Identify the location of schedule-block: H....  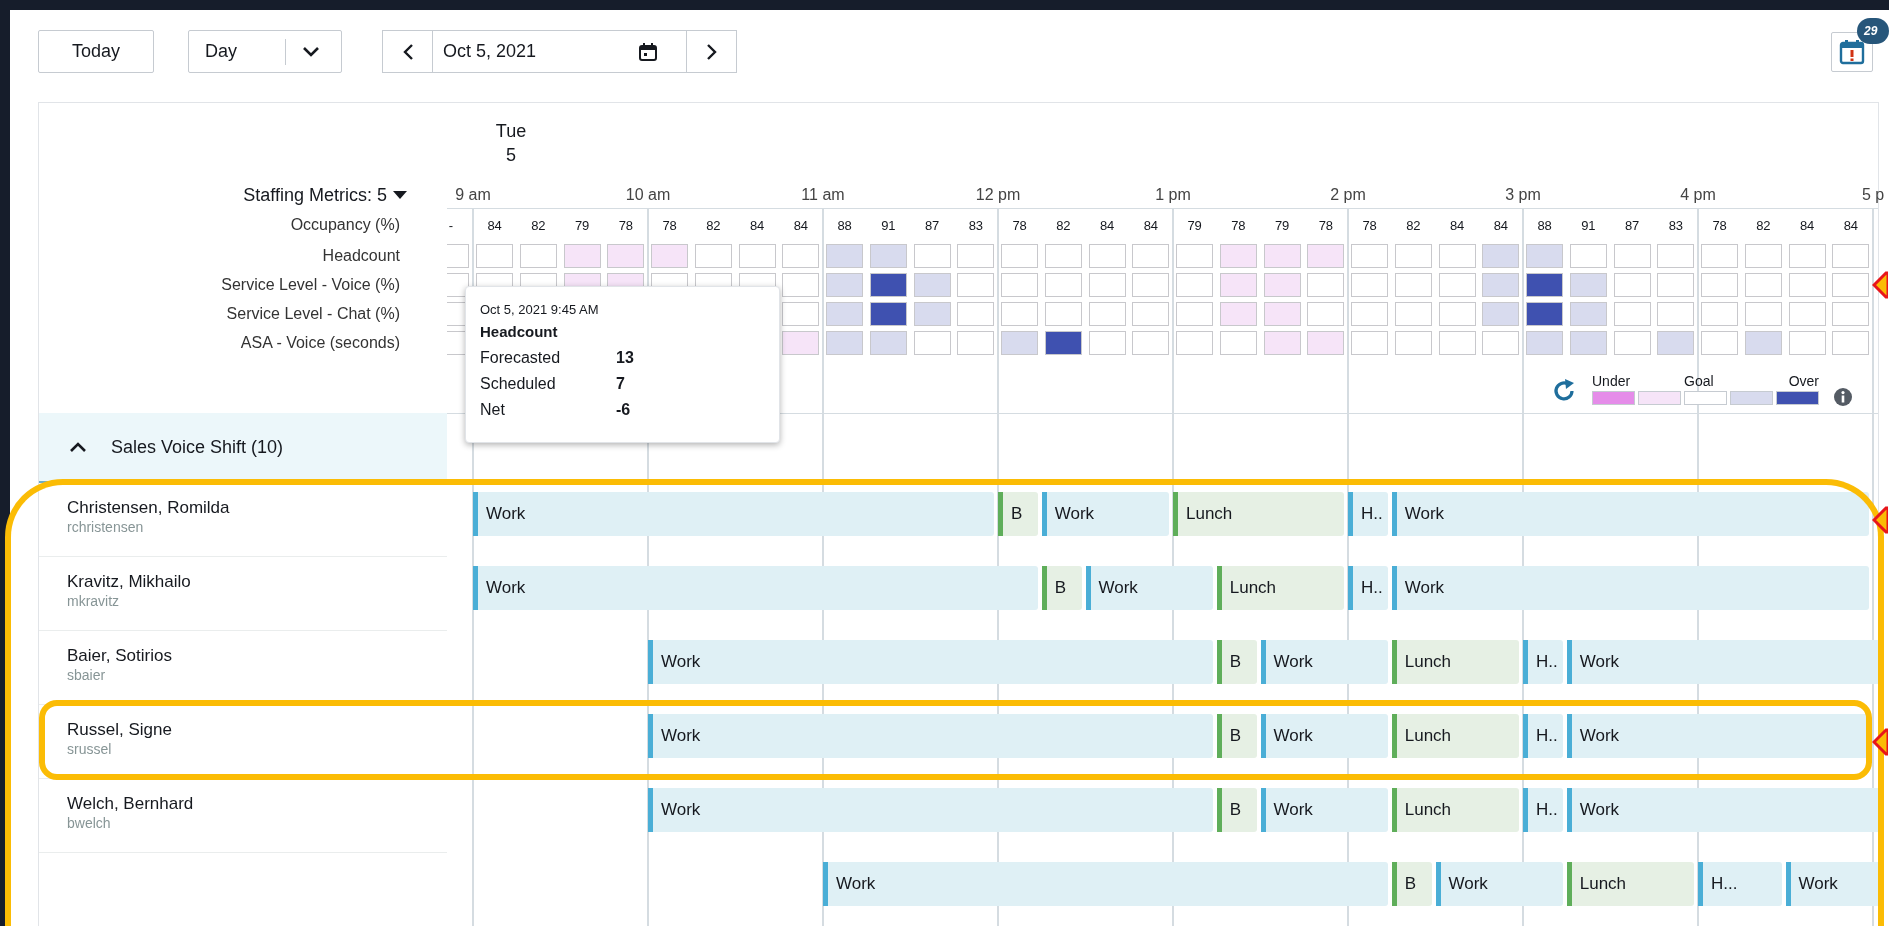
(1740, 884).